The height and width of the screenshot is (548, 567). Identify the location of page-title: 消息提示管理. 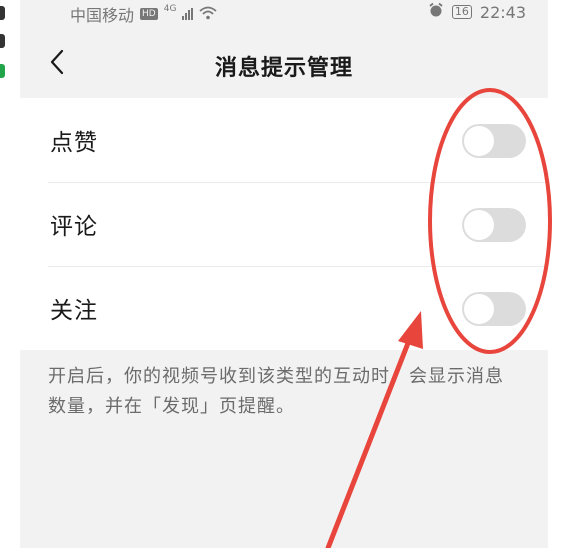
(283, 68).